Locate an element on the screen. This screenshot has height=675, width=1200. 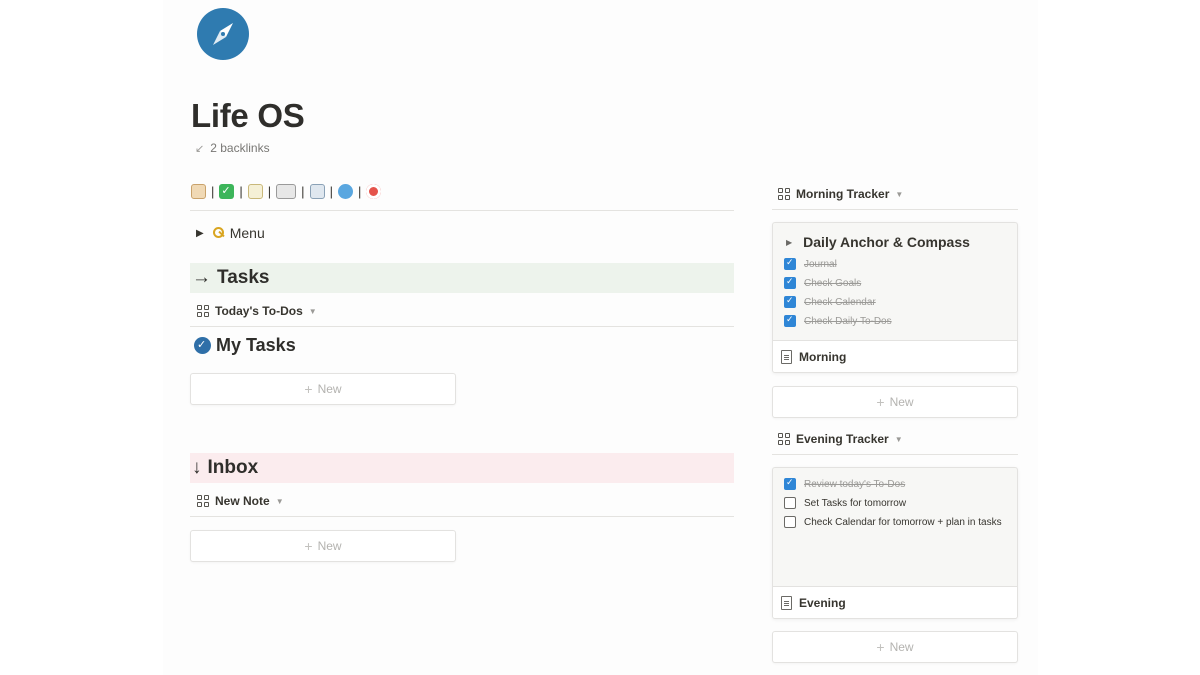
todo-item: Journal is located at coordinates (810, 263).